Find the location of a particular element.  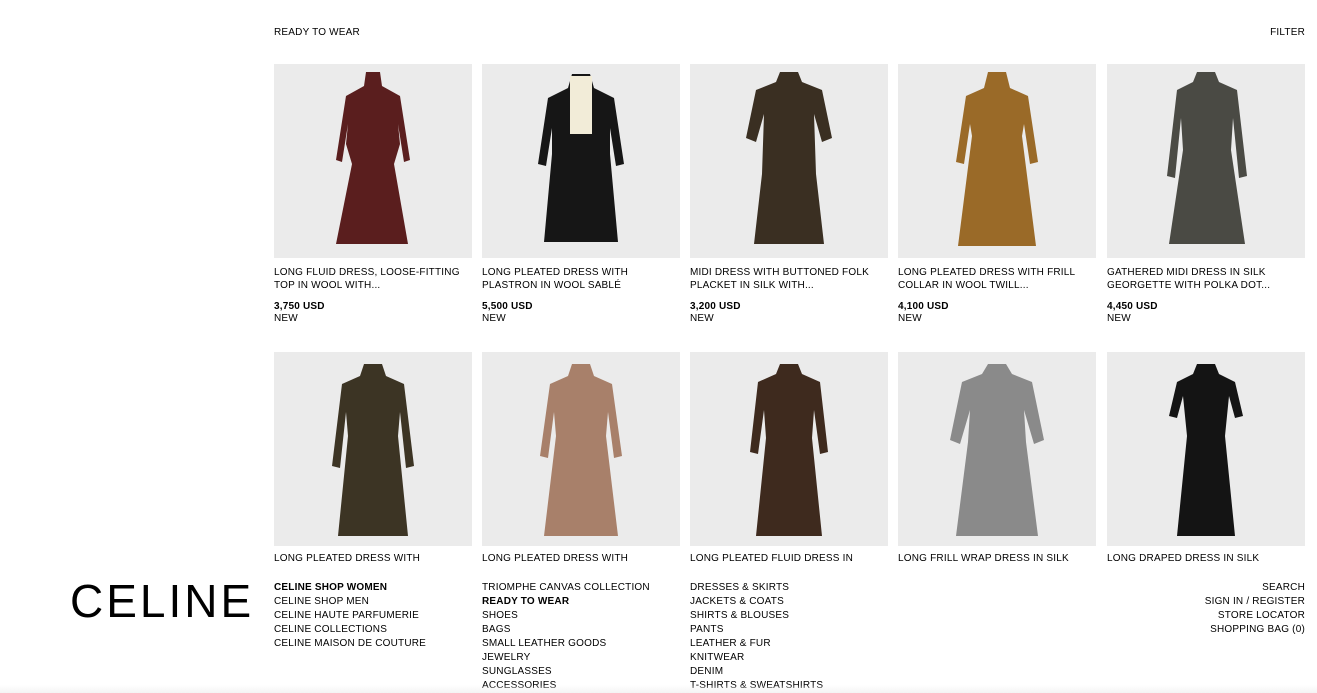

celine-logo: CELINE is located at coordinates (162, 601).